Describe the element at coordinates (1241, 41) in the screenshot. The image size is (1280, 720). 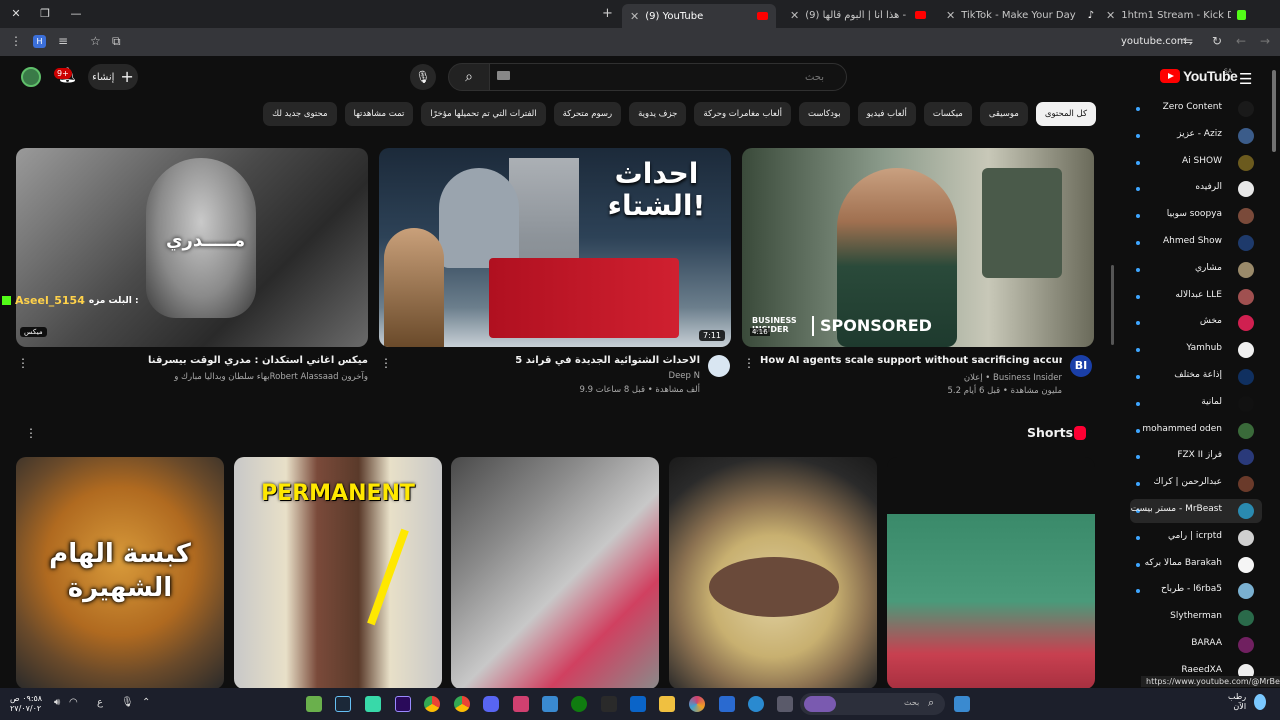
I see `forward-icon: ←` at that location.